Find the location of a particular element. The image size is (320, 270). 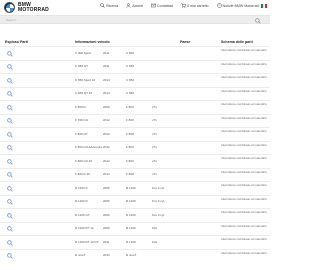

nav-login: Accedi is located at coordinates (134, 5).